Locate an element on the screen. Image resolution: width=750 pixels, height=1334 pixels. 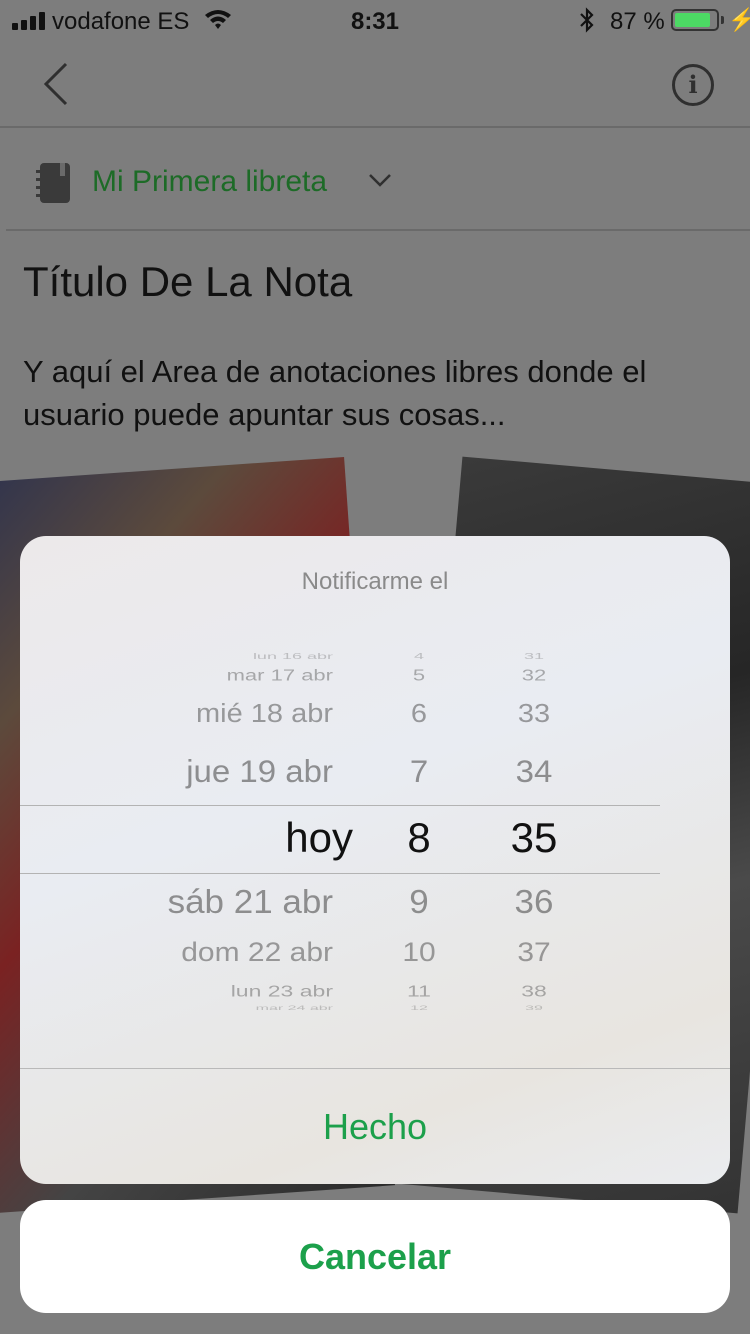
minute-option: 32 is located at coordinates (534, 675).